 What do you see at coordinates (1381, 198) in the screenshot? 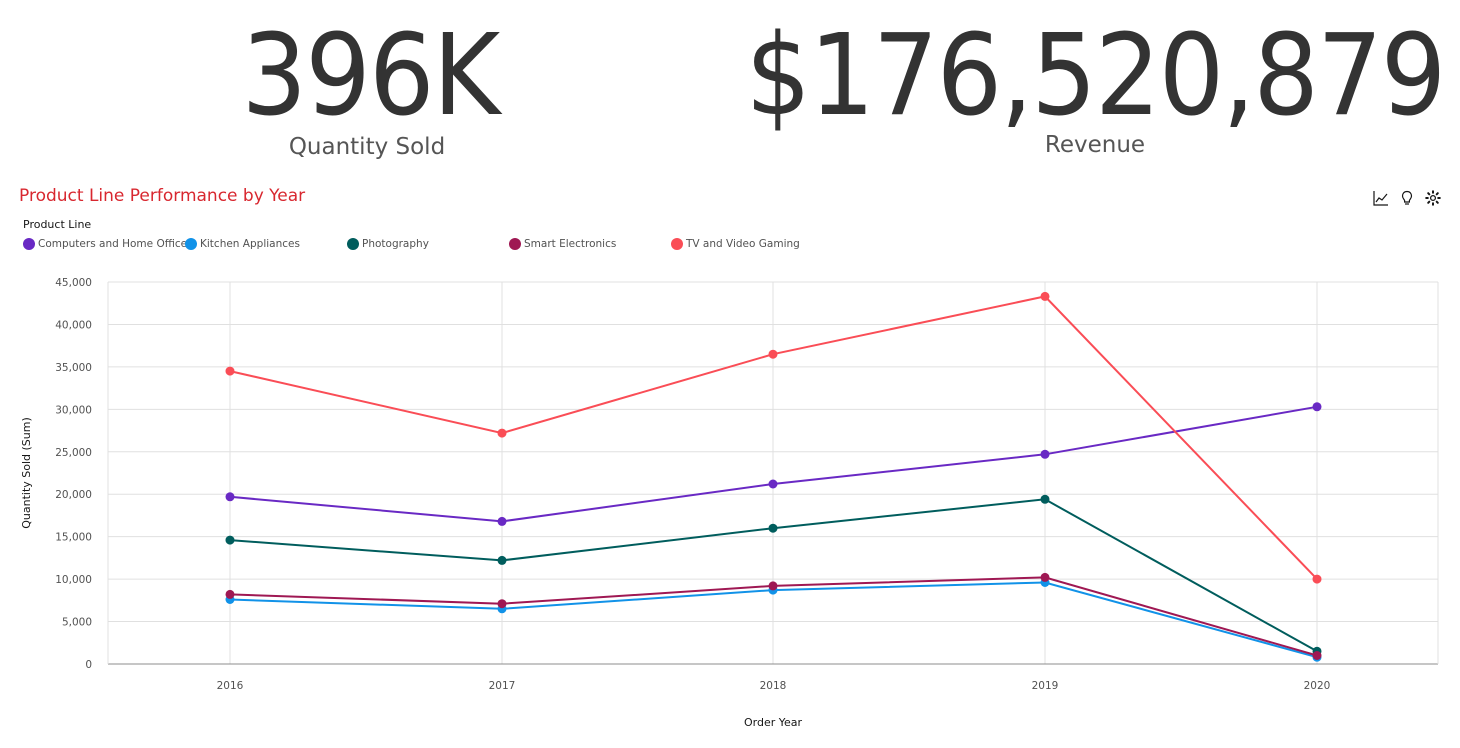
I see `line-chart-icon` at bounding box center [1381, 198].